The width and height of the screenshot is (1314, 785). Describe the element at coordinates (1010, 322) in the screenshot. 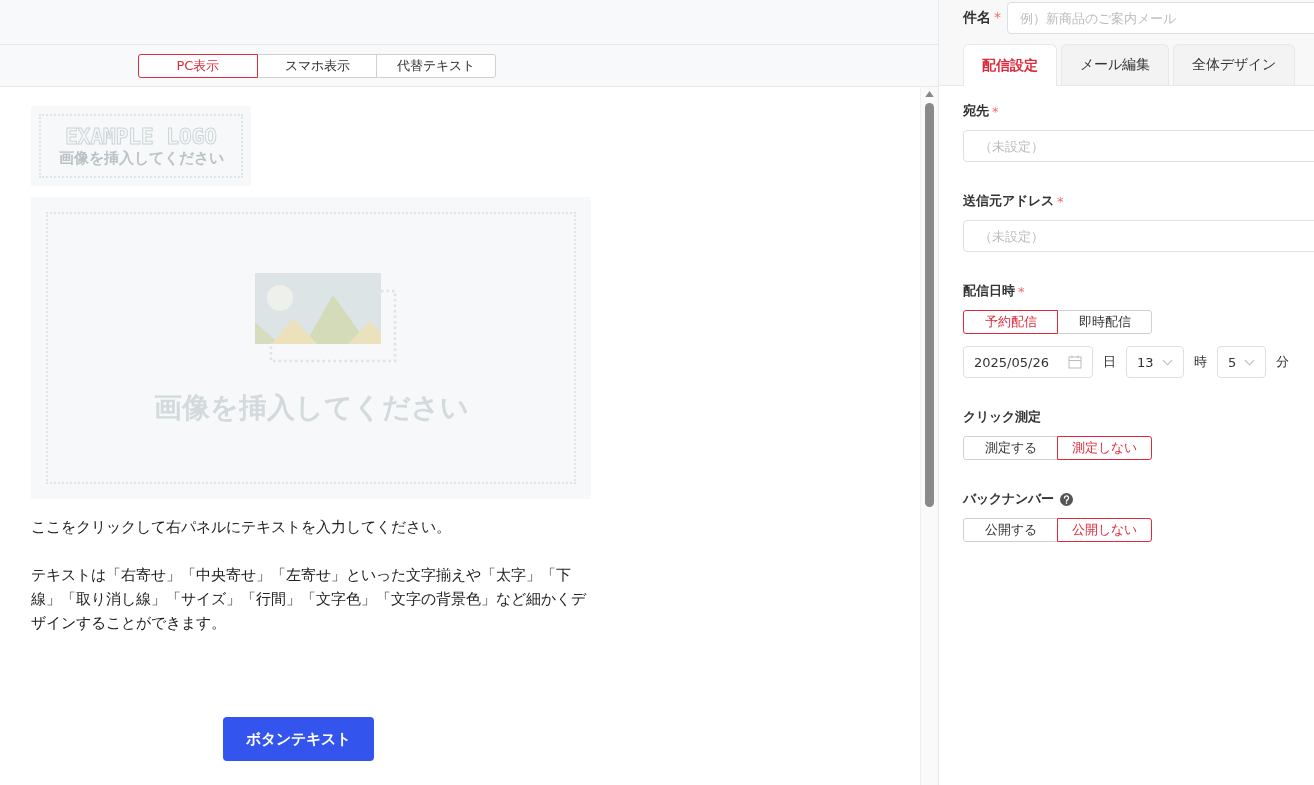

I see `toggle-option: 予約配信` at that location.